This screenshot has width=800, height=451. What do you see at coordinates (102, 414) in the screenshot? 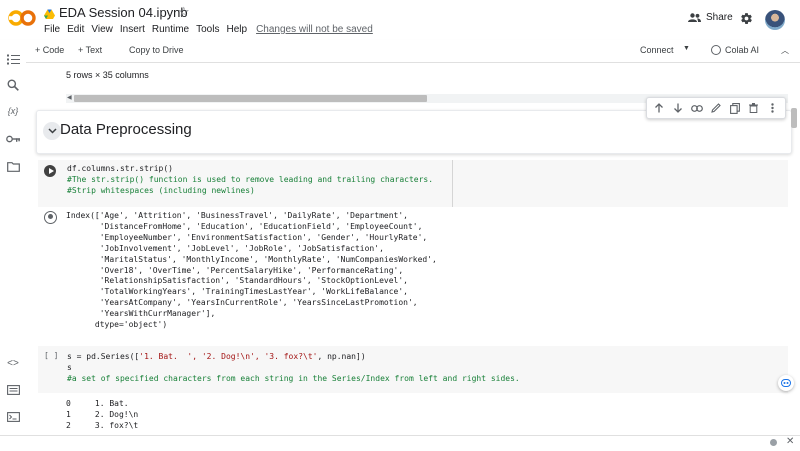
I see `cell-output: 0 1. Bat. 1 2. Dog!\n 2 3. fox?\t` at bounding box center [102, 414].